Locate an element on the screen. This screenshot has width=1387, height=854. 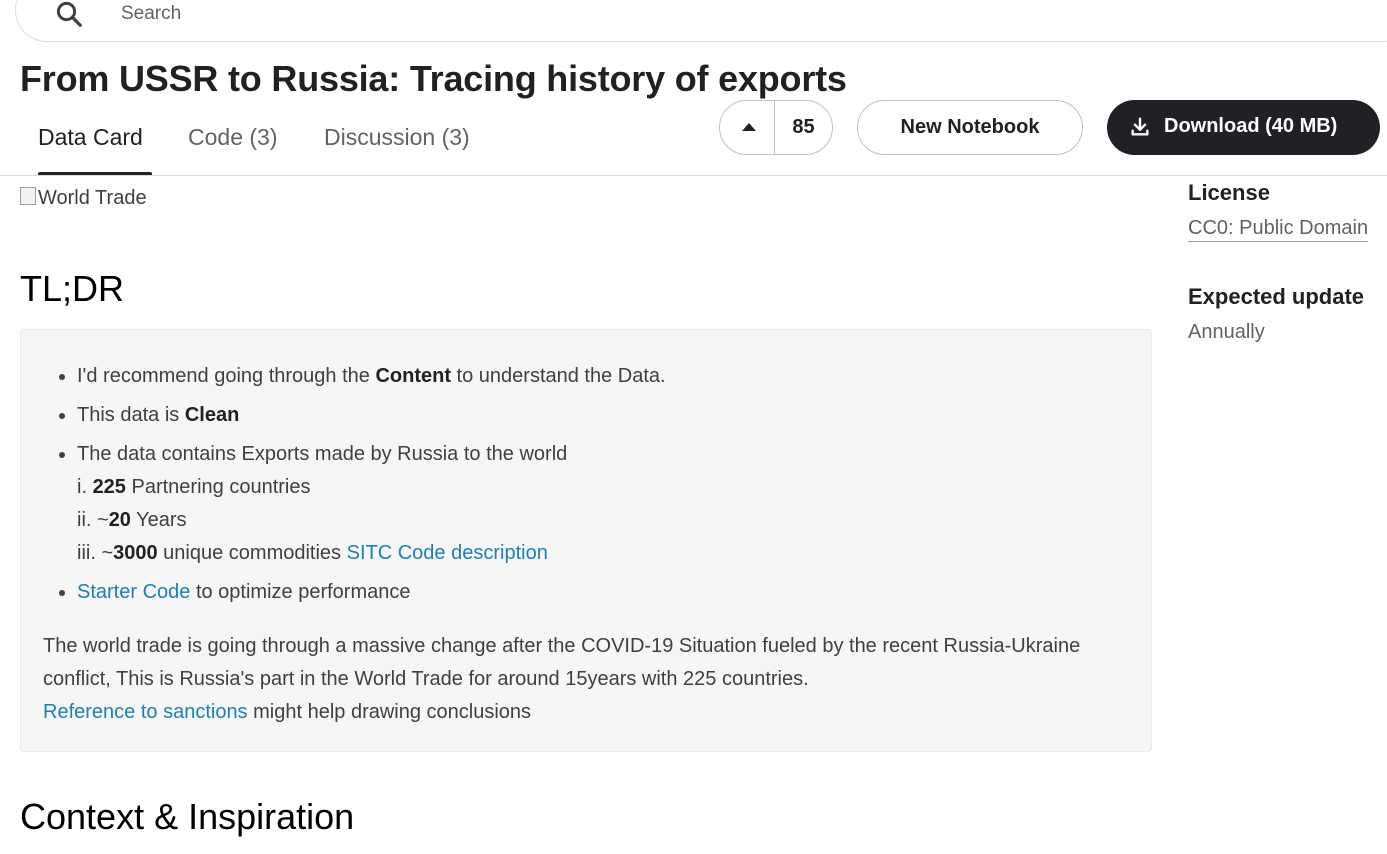
triangle-up-icon is located at coordinates (749, 127).